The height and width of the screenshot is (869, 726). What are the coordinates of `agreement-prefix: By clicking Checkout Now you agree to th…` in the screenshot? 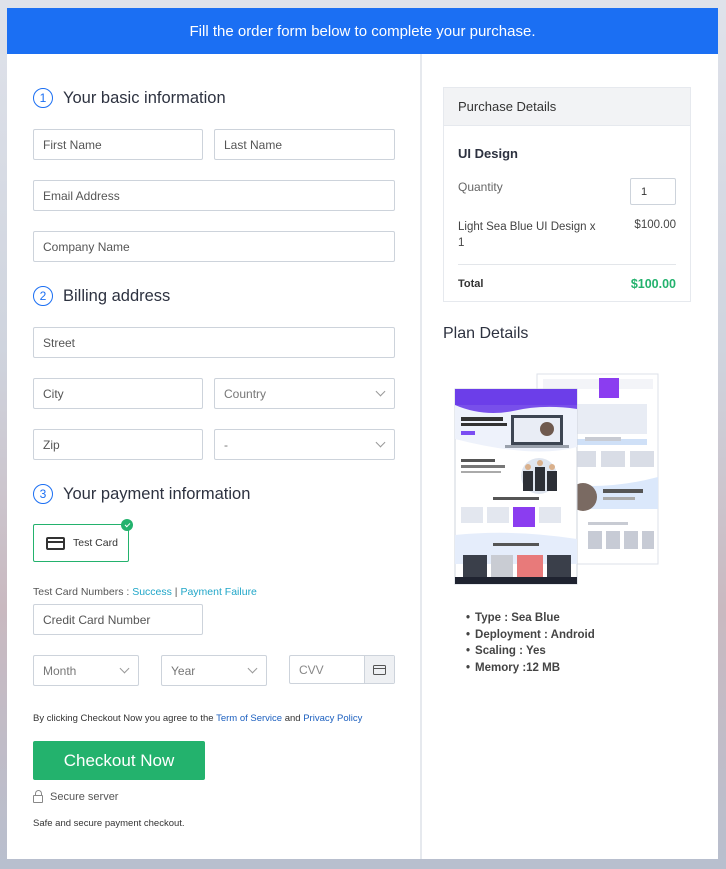 It's located at (125, 718).